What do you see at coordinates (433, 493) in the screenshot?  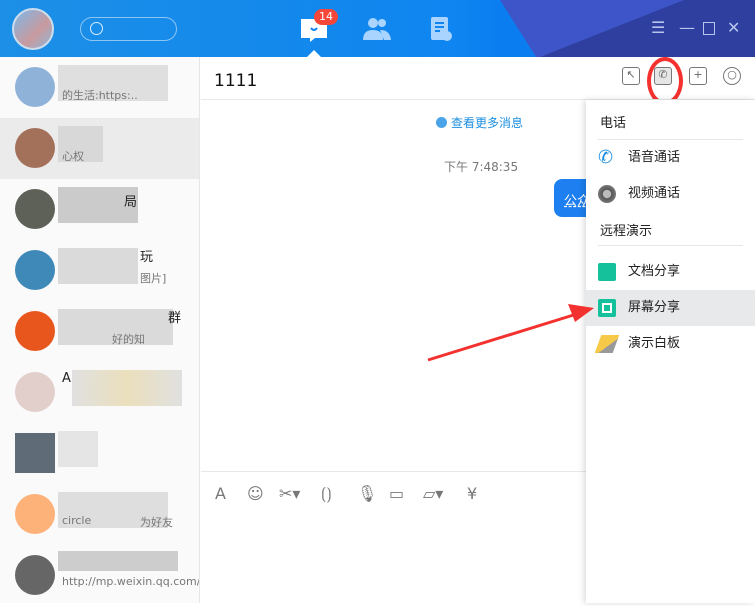 I see `folder-icon: ▱▾` at bounding box center [433, 493].